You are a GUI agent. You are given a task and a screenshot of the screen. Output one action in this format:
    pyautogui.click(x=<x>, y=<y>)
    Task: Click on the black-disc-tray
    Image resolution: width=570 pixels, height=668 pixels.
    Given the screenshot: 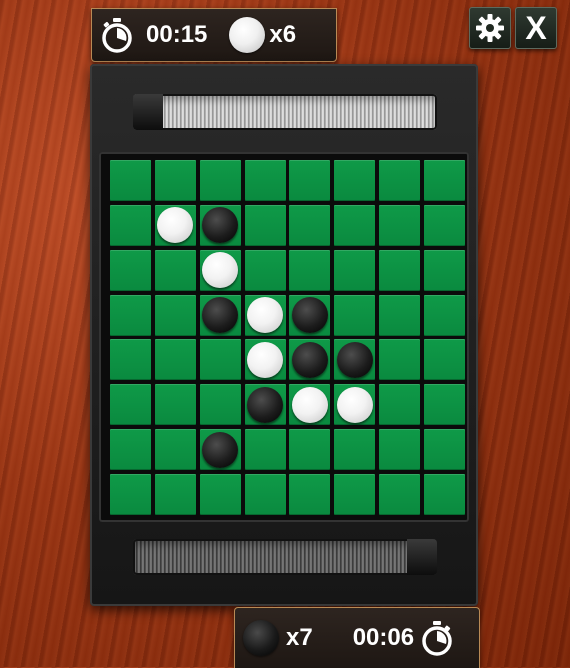 What is the action you would take?
    pyautogui.click(x=285, y=557)
    